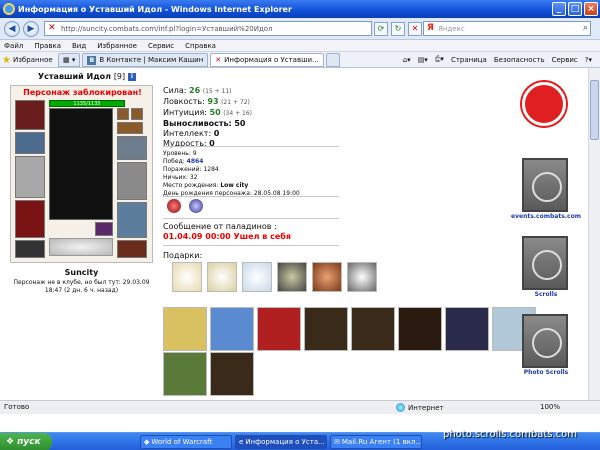 This screenshot has width=600, height=450. What do you see at coordinates (545, 263) in the screenshot?
I see `scrolls-sign-icon` at bounding box center [545, 263].